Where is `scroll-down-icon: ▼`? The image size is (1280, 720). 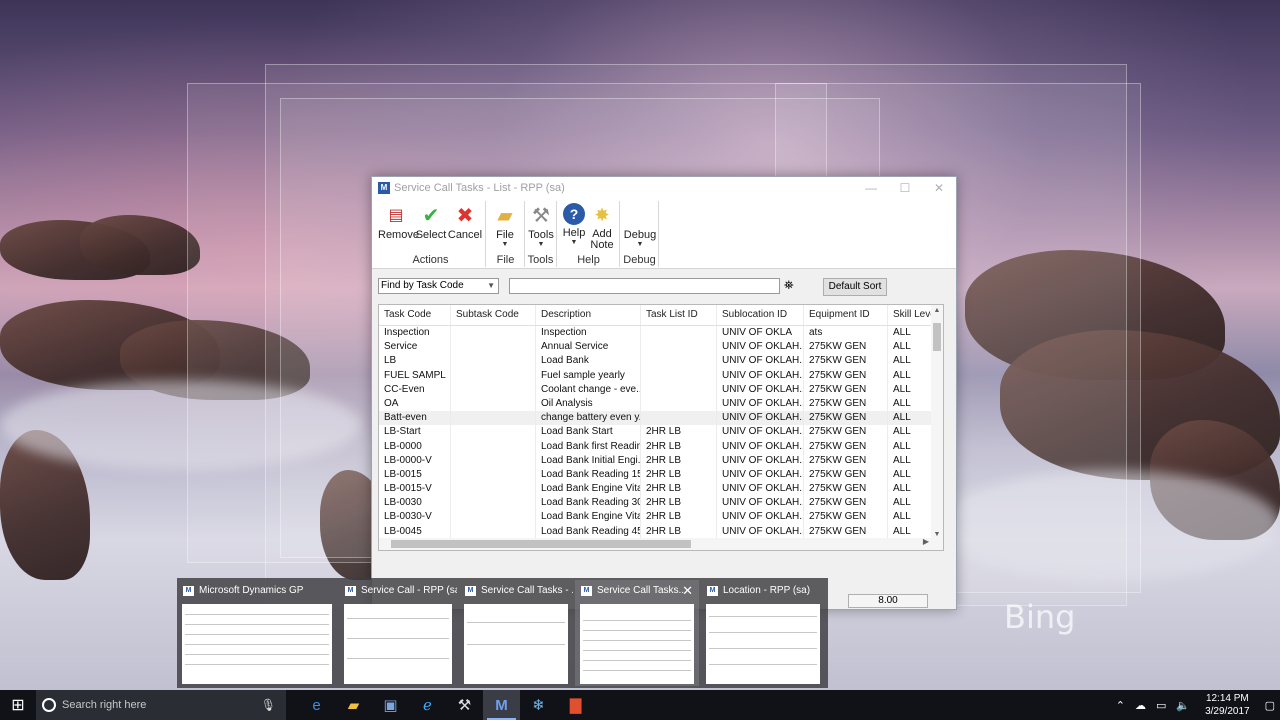 scroll-down-icon: ▼ is located at coordinates (937, 534).